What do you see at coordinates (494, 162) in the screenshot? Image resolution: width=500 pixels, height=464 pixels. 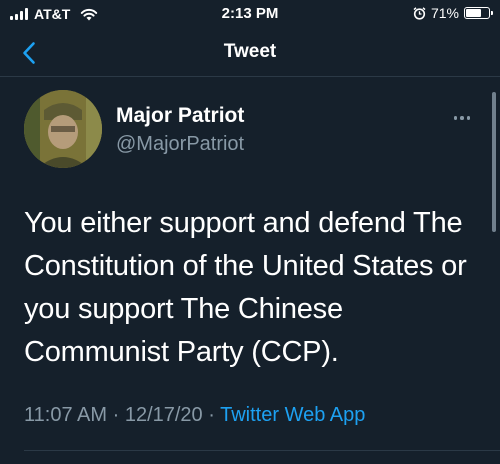 I see `scrollbar` at bounding box center [494, 162].